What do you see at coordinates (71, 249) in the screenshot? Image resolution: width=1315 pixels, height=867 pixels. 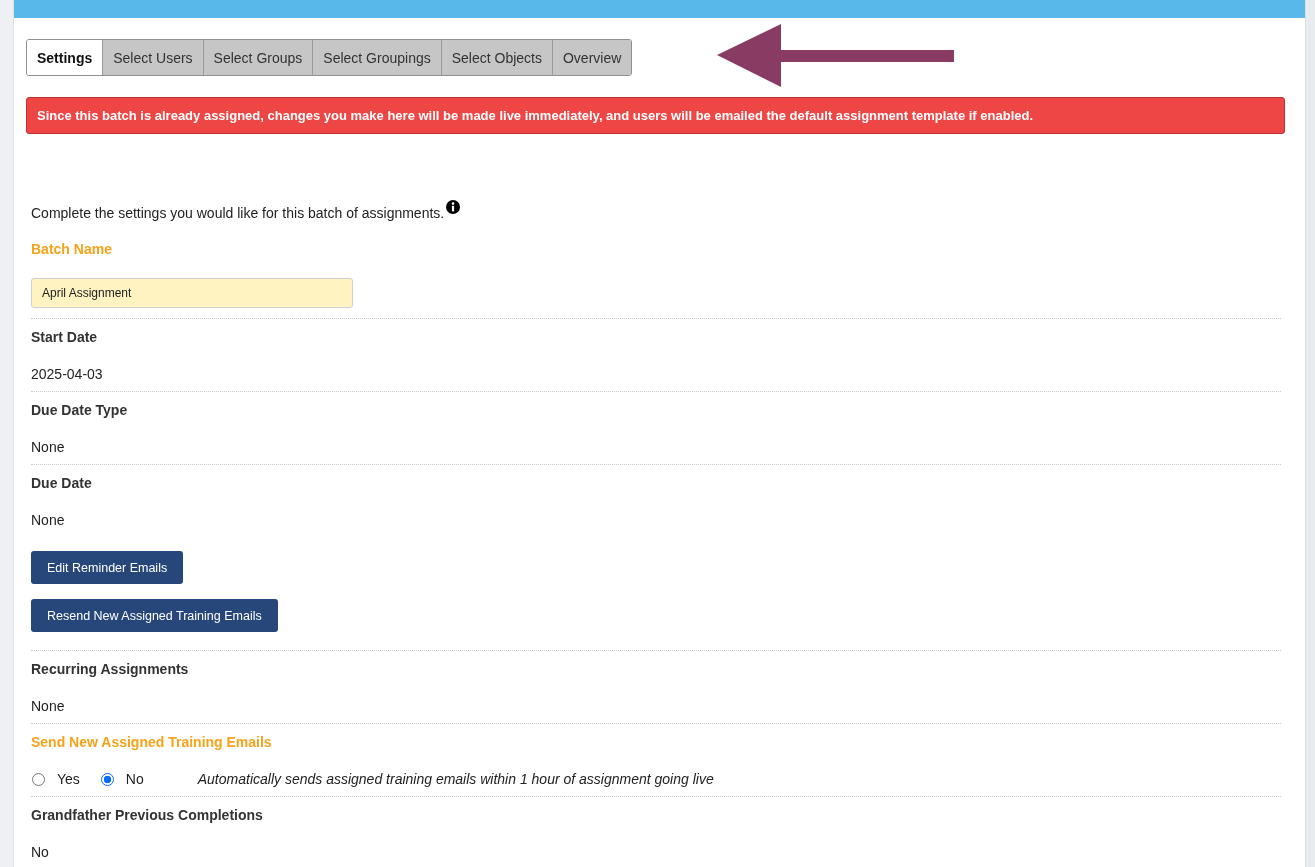 I see `field-label: Batch Name` at bounding box center [71, 249].